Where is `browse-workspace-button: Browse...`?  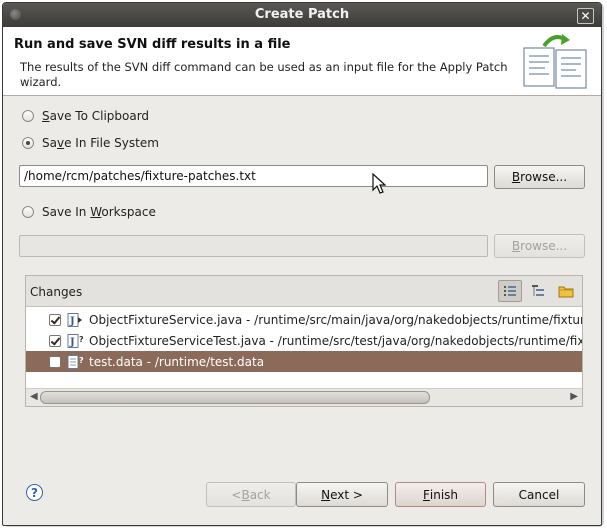
browse-workspace-button: Browse... is located at coordinates (539, 246).